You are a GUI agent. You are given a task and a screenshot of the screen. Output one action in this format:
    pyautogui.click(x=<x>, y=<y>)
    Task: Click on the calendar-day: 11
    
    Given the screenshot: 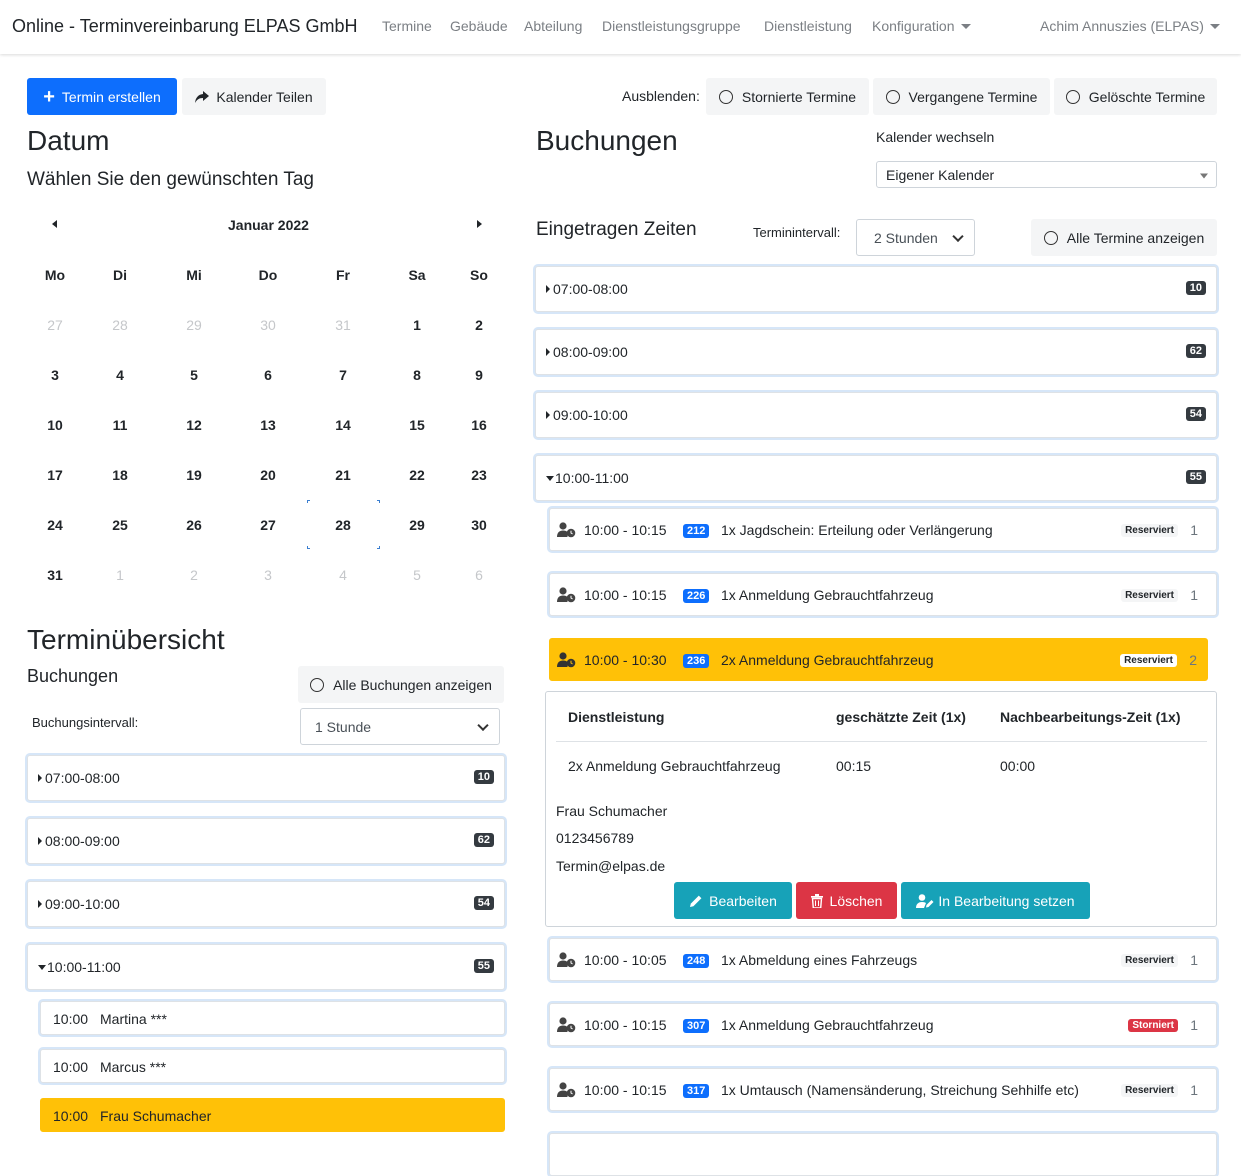 What is the action you would take?
    pyautogui.click(x=120, y=425)
    